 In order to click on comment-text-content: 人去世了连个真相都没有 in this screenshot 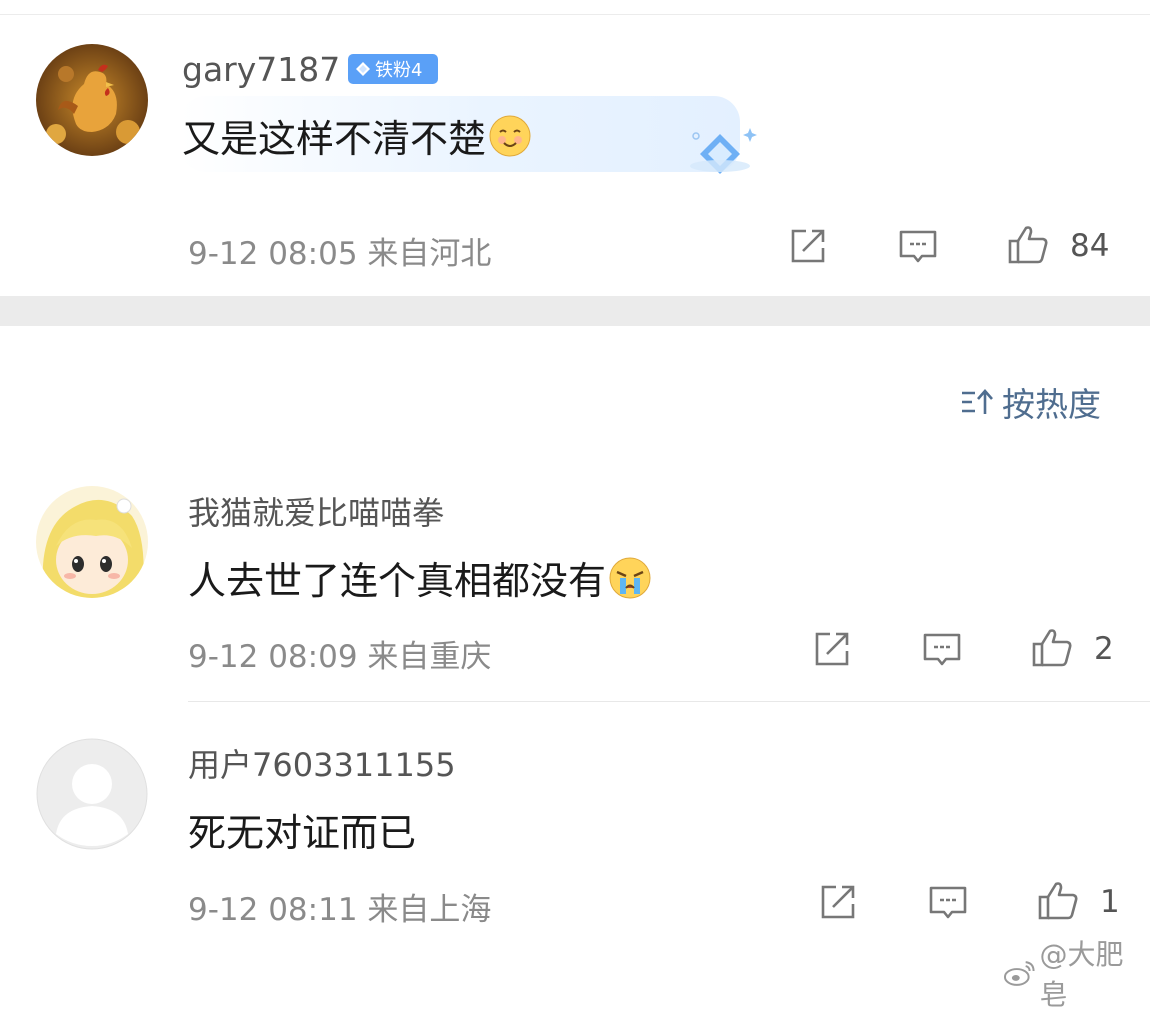, I will do `click(397, 581)`.